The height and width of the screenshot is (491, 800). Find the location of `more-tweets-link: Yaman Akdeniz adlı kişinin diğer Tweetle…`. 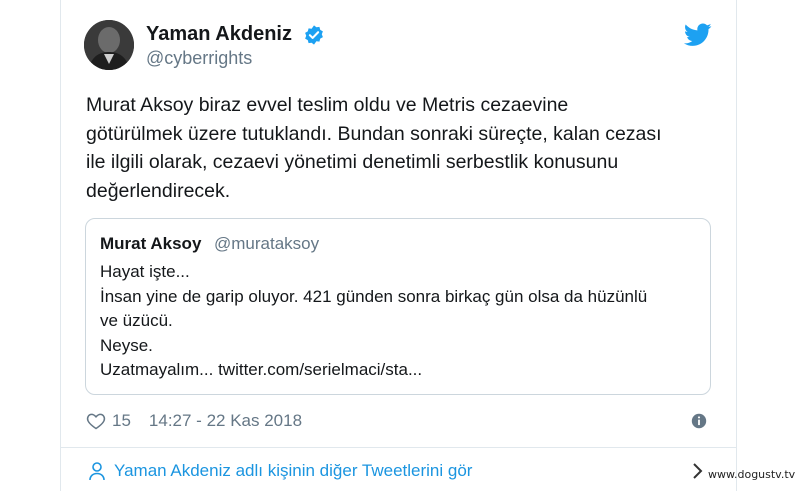

more-tweets-link: Yaman Akdeniz adlı kişinin diğer Tweetle… is located at coordinates (280, 471).